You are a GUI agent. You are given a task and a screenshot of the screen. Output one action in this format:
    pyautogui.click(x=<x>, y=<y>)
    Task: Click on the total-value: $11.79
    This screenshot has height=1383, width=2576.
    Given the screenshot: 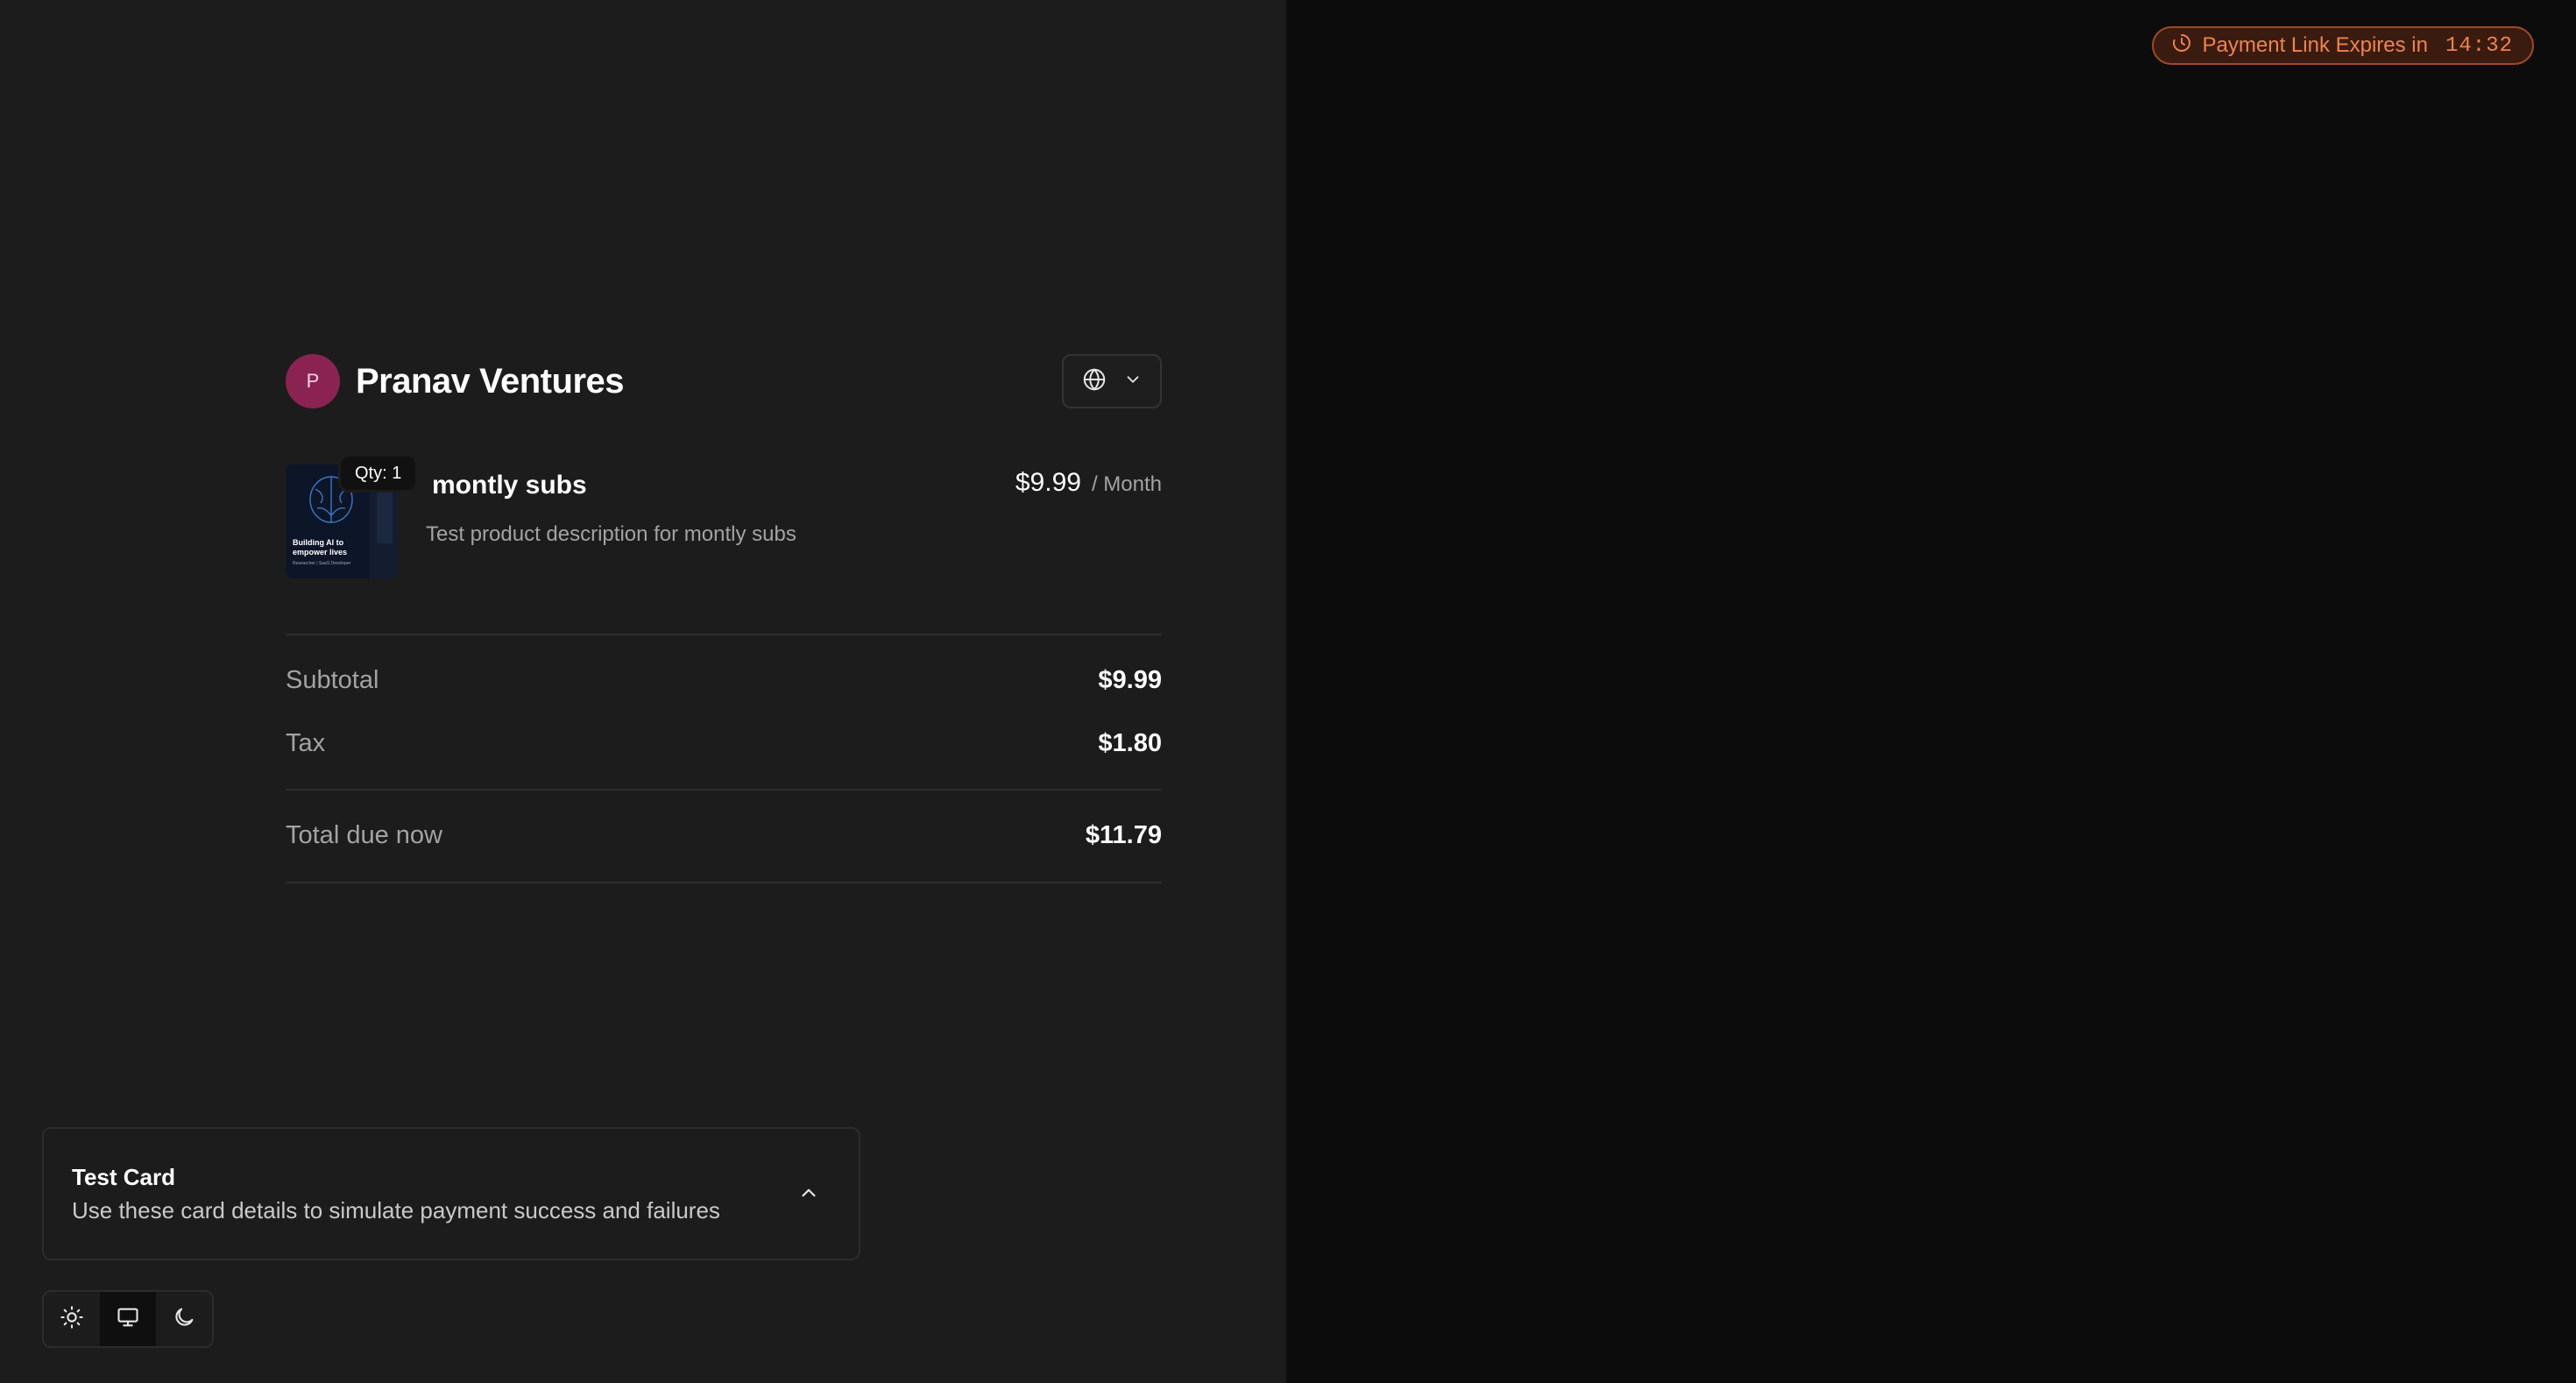 What is the action you would take?
    pyautogui.click(x=1123, y=835)
    